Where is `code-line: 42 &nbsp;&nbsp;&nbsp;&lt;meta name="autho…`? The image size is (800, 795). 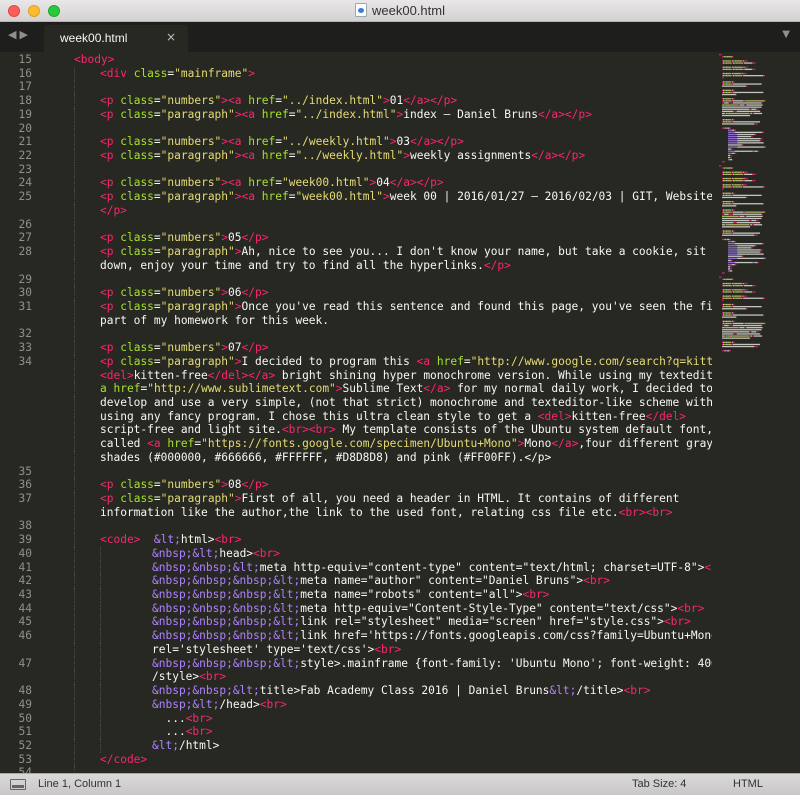
code-line: 42 &nbsp;&nbsp;&nbsp;&lt;meta name="autho… is located at coordinates (356, 581).